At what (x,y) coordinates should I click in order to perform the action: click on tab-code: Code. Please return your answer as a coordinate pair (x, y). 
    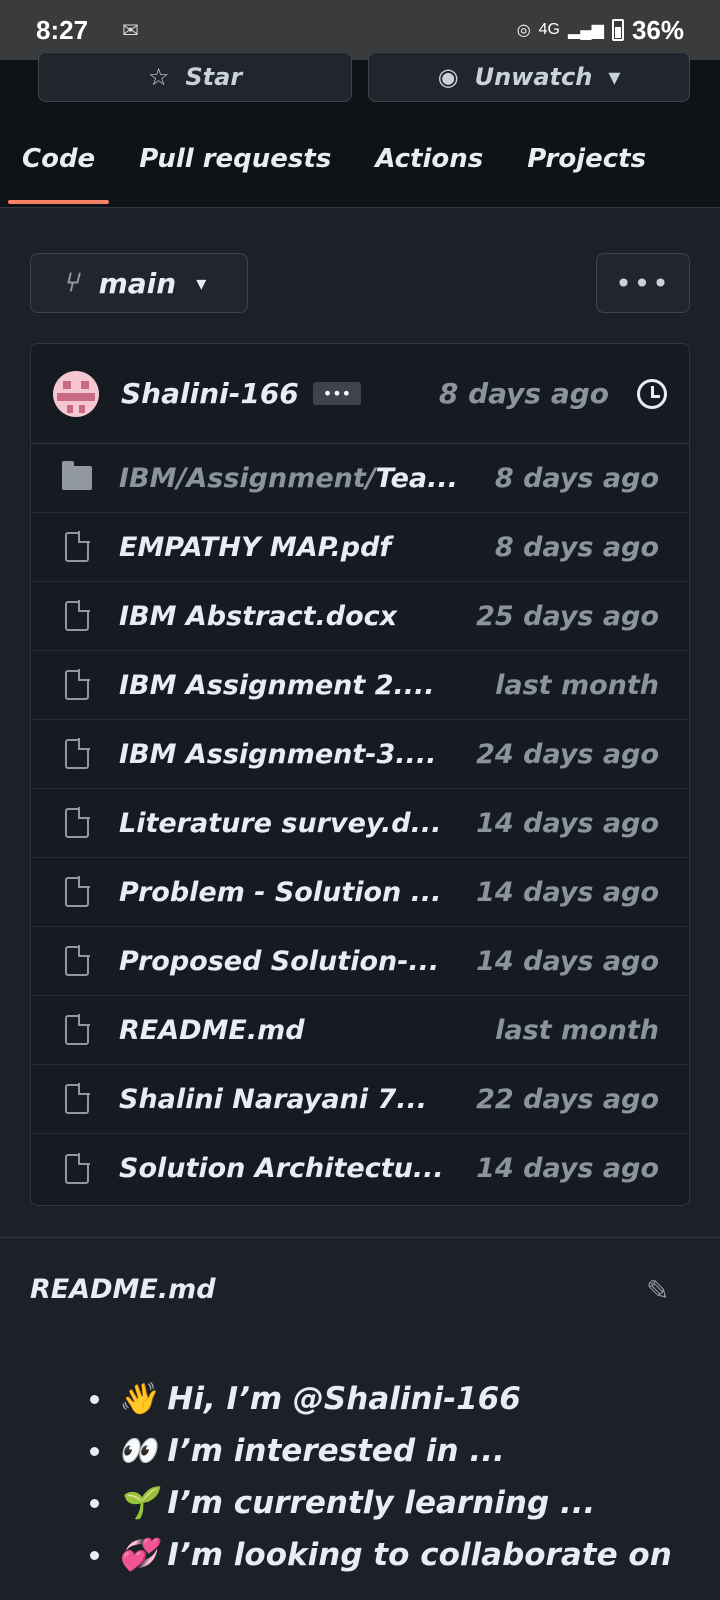
    Looking at the image, I should click on (58, 169).